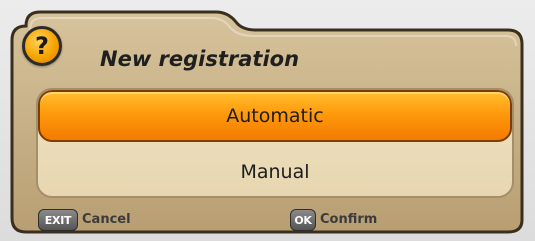 The width and height of the screenshot is (535, 241). I want to click on help-question-icon: ?, so click(42, 46).